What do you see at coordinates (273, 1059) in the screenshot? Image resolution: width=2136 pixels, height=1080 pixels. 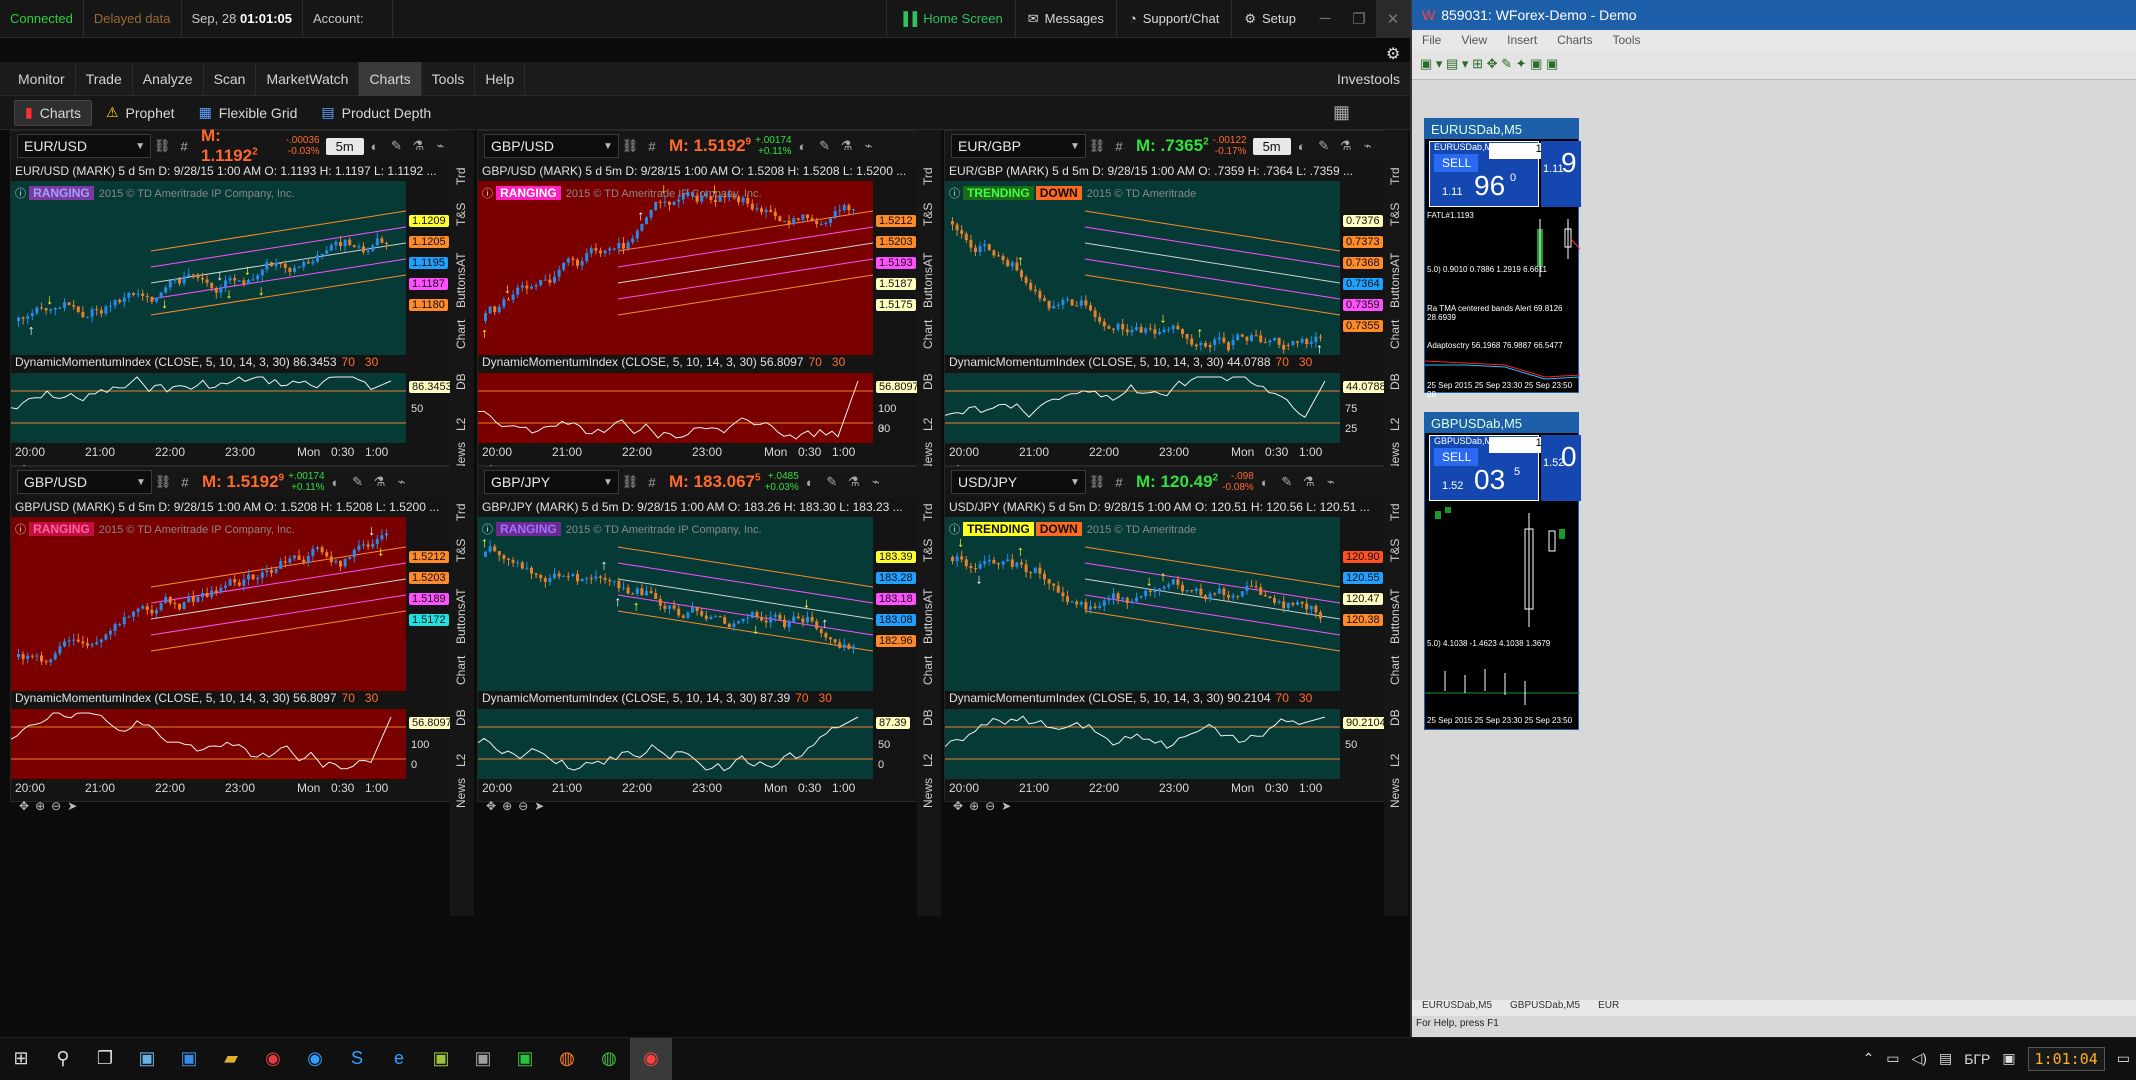 I see `app-icon-3: ◉` at bounding box center [273, 1059].